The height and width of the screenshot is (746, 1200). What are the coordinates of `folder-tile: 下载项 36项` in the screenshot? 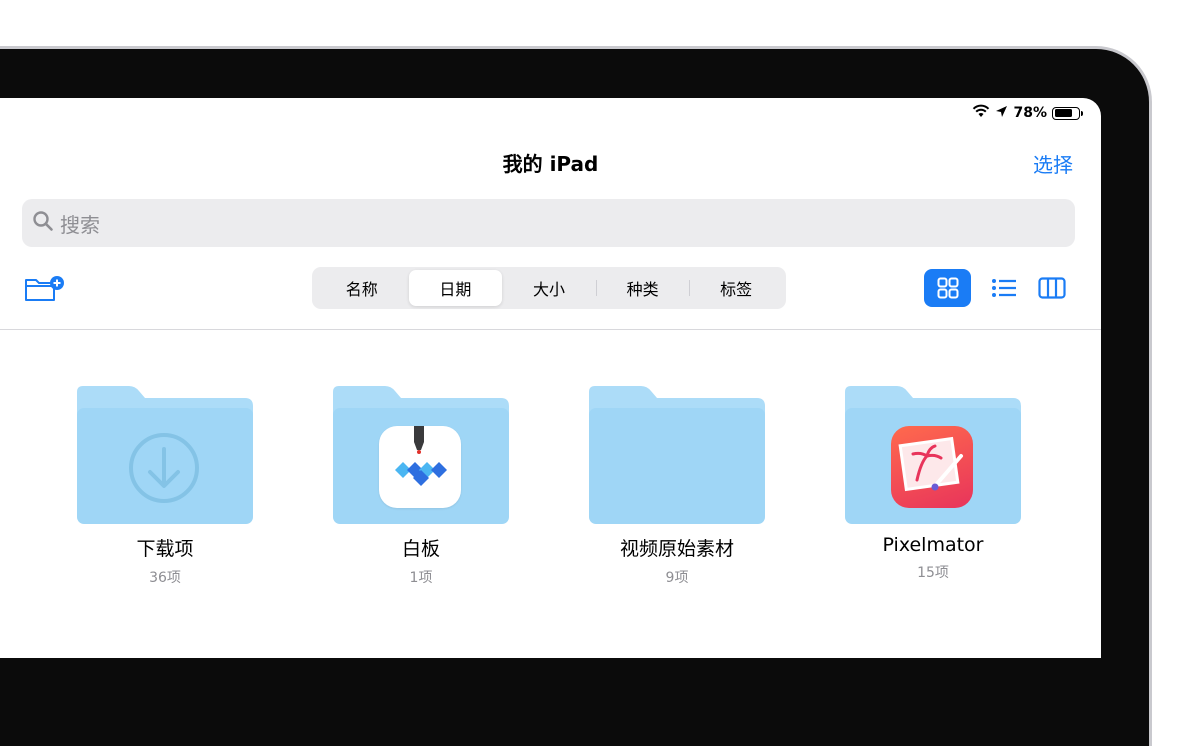 It's located at (165, 486).